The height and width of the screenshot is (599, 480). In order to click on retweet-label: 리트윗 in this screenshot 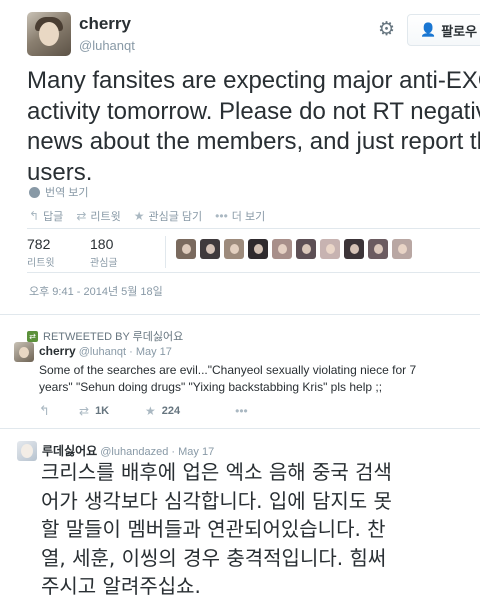, I will do `click(105, 217)`.